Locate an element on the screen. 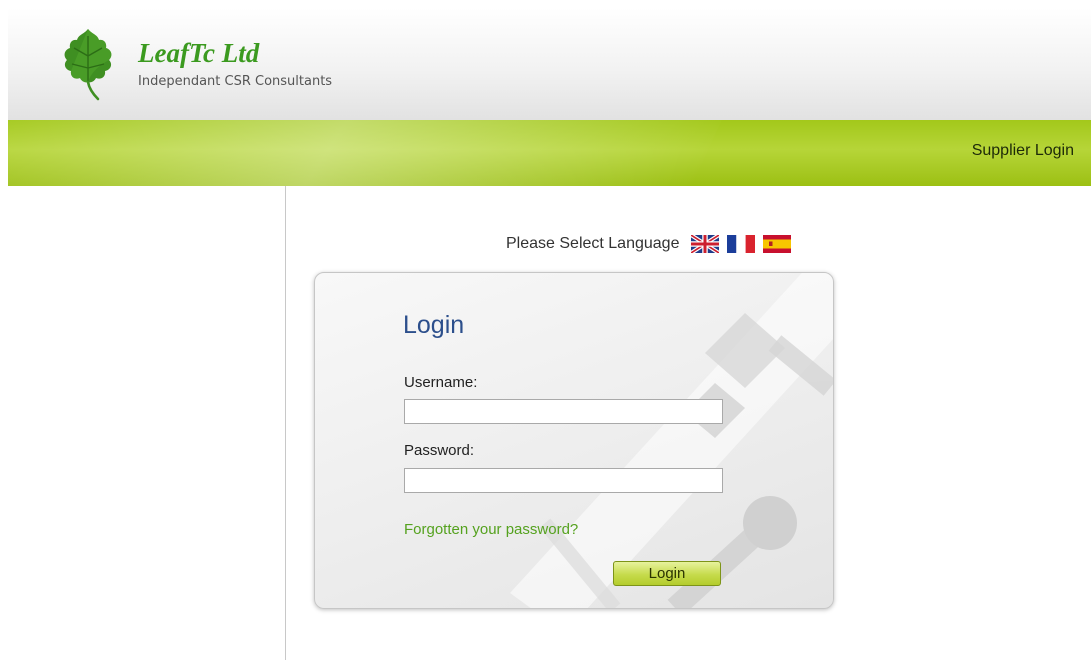 The width and height of the screenshot is (1091, 660). language-selector: Please Select Language is located at coordinates (649, 244).